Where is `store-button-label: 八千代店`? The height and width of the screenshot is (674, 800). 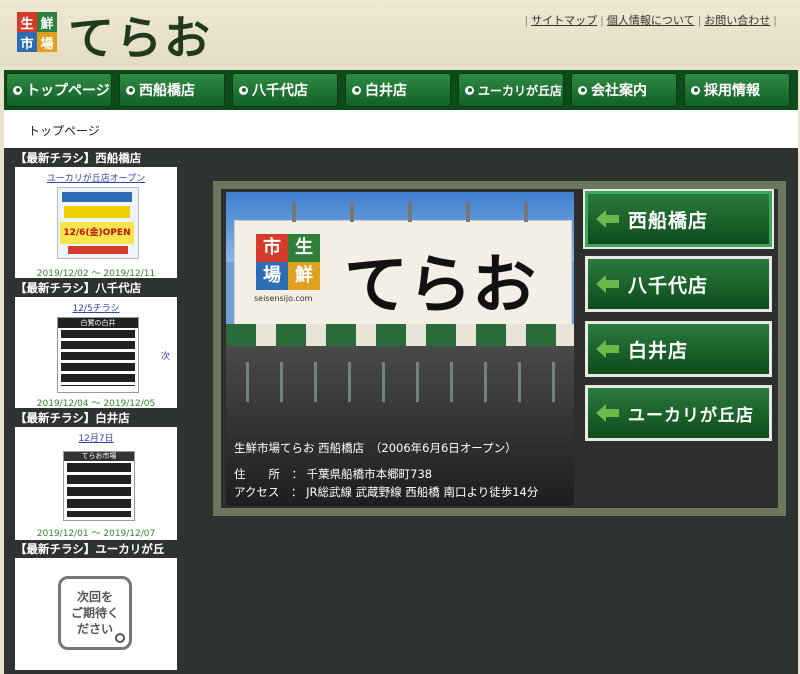
store-button-label: 八千代店 is located at coordinates (668, 285).